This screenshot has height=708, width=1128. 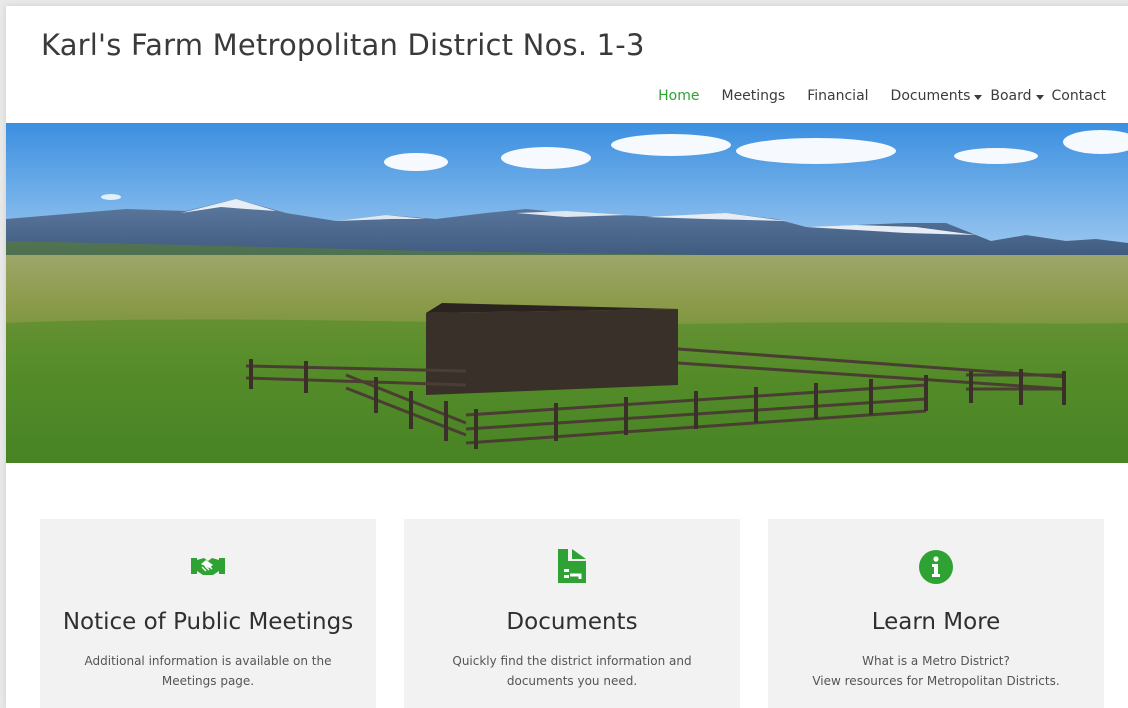 I want to click on card-title: Documents, so click(x=572, y=622).